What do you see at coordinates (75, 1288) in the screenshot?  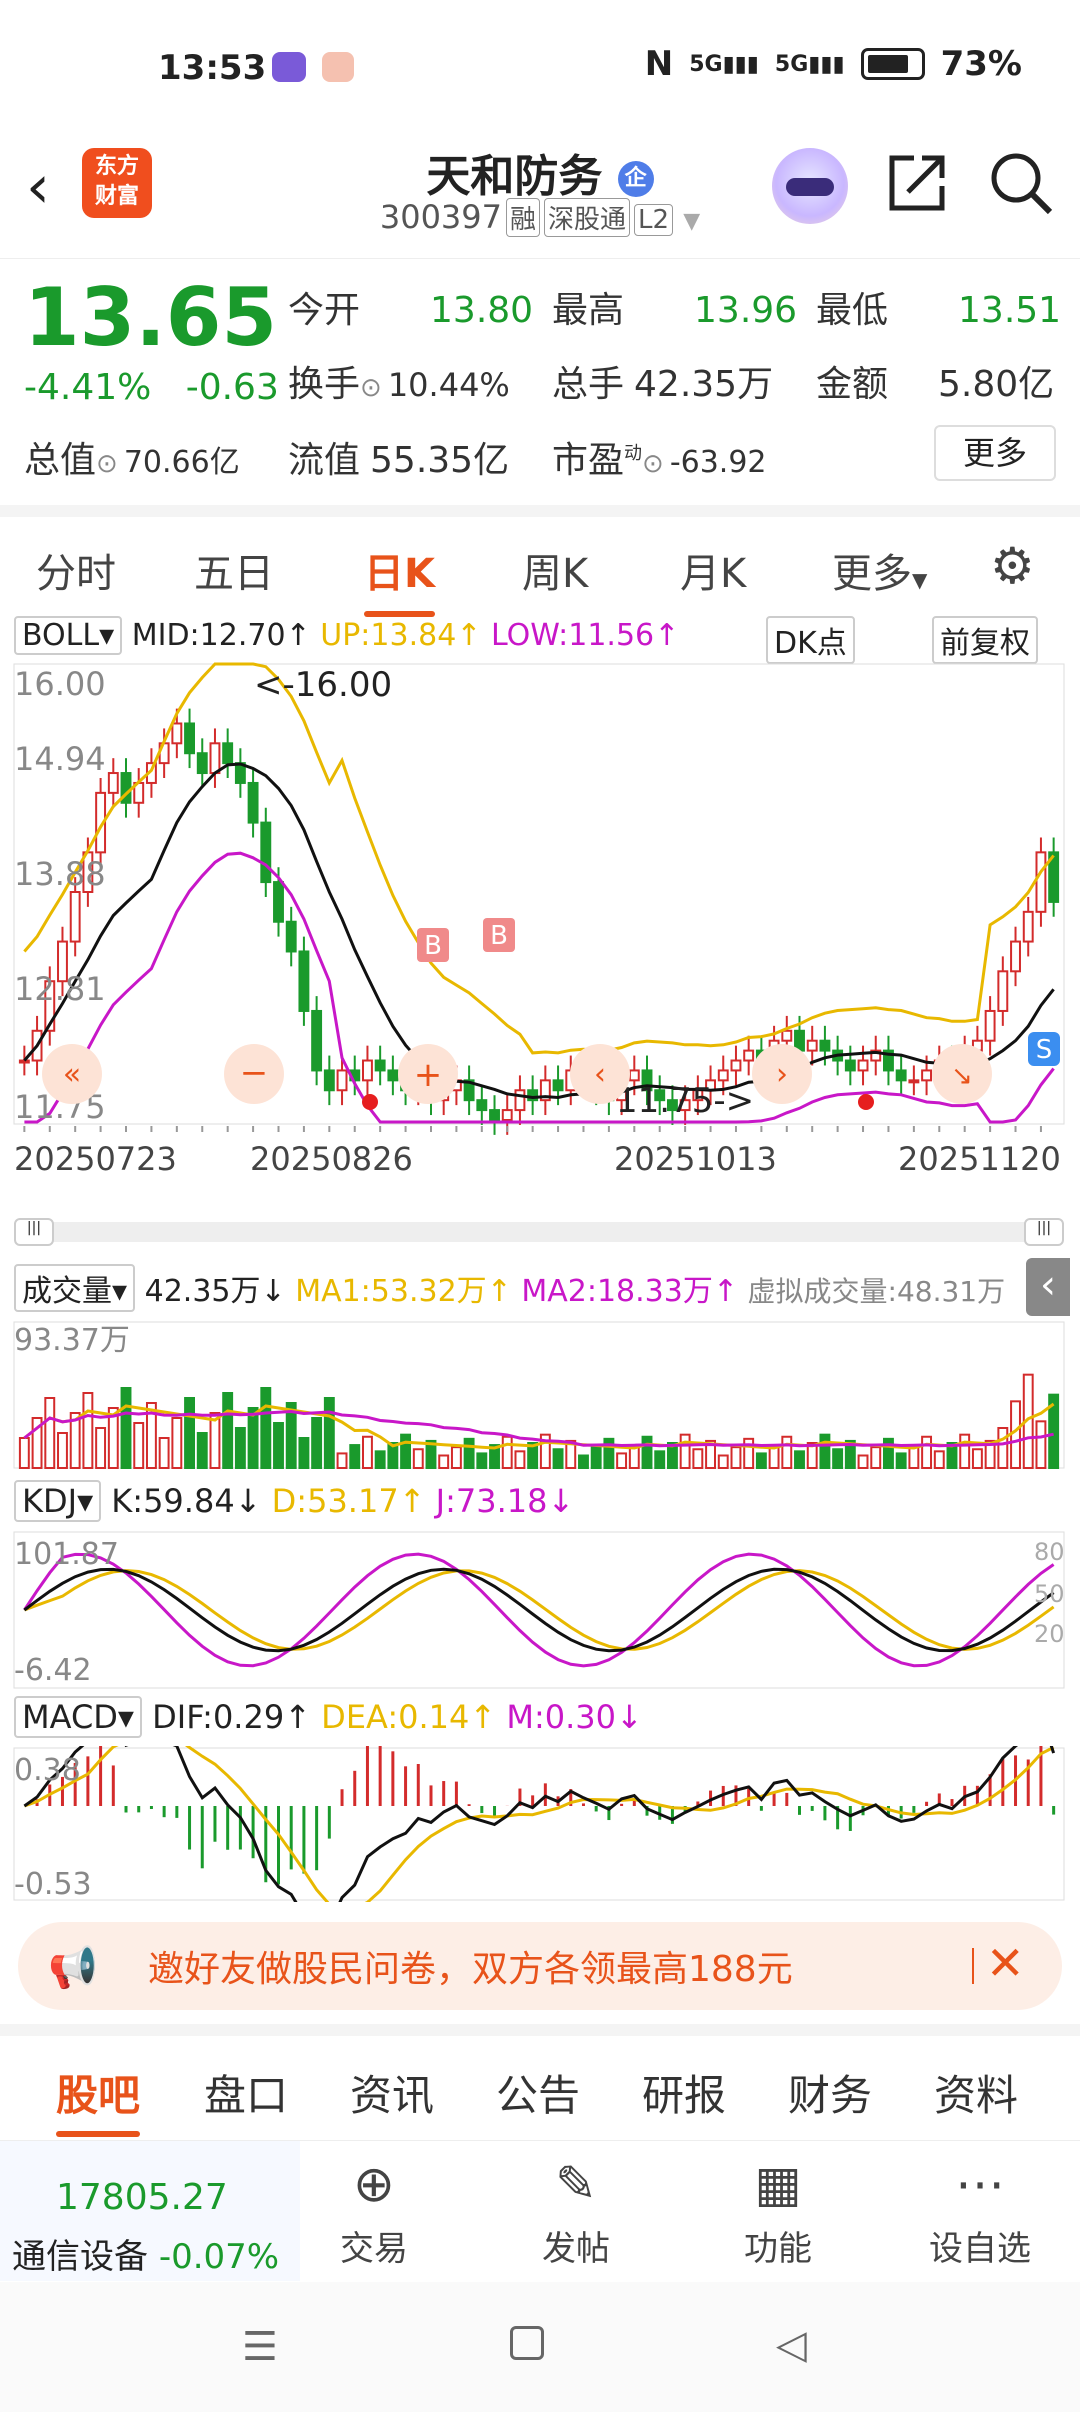 I see `volume-selector: 成交量▾` at bounding box center [75, 1288].